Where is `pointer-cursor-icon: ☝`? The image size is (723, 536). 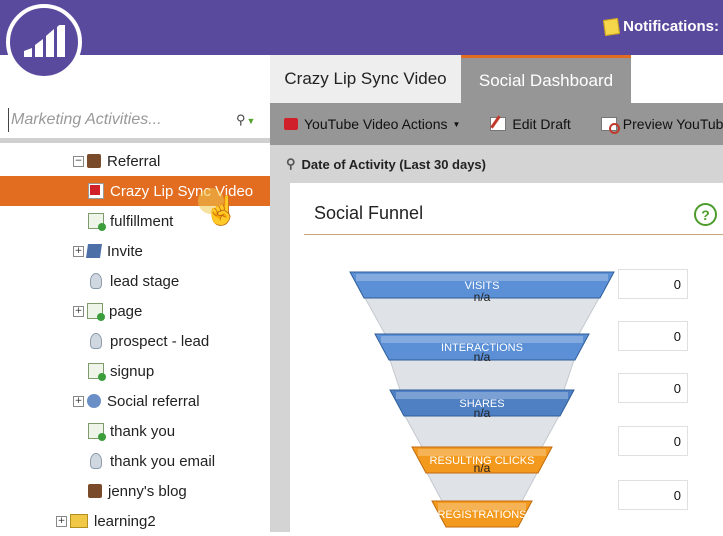
pointer-cursor-icon: ☝ is located at coordinates (218, 207).